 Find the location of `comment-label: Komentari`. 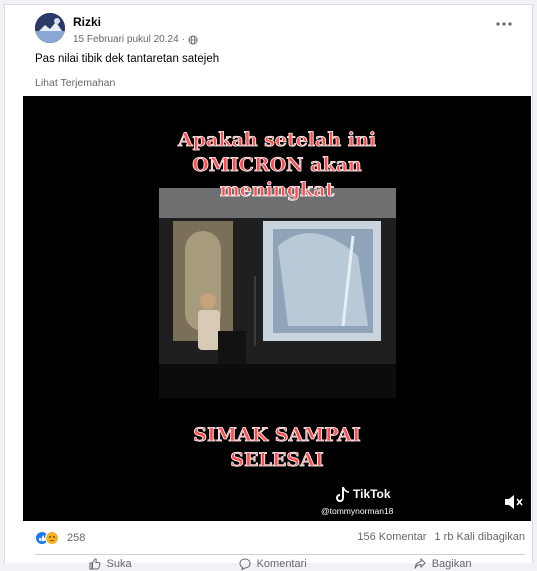

comment-label: Komentari is located at coordinates (281, 564).